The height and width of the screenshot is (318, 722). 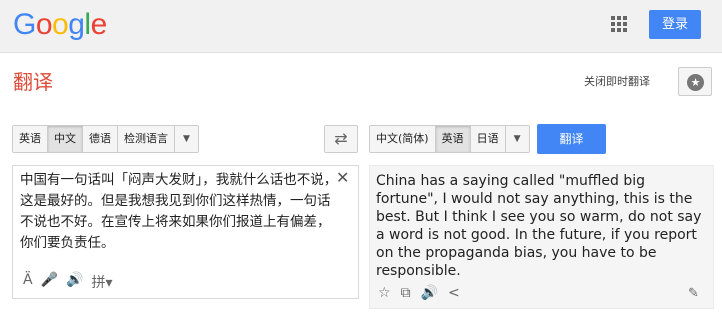 I want to click on star-icon: ★, so click(x=695, y=82).